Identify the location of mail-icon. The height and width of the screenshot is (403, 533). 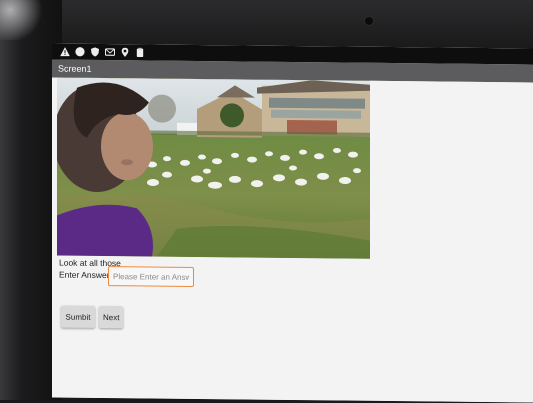
(110, 52).